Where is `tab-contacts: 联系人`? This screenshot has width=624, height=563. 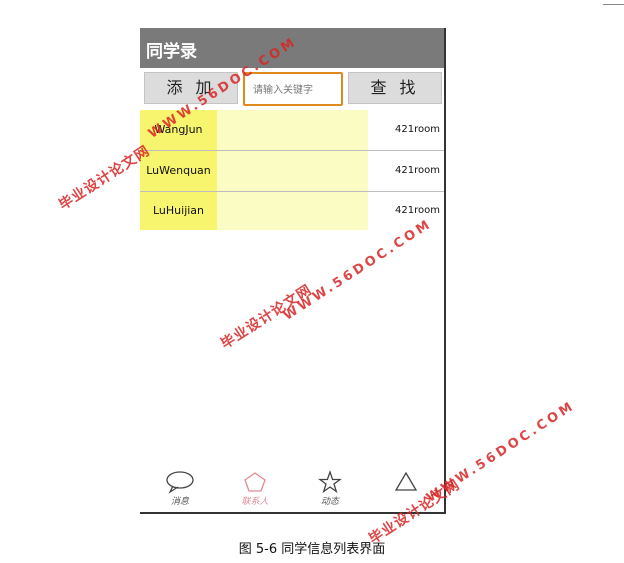
tab-contacts: 联系人 is located at coordinates (255, 490).